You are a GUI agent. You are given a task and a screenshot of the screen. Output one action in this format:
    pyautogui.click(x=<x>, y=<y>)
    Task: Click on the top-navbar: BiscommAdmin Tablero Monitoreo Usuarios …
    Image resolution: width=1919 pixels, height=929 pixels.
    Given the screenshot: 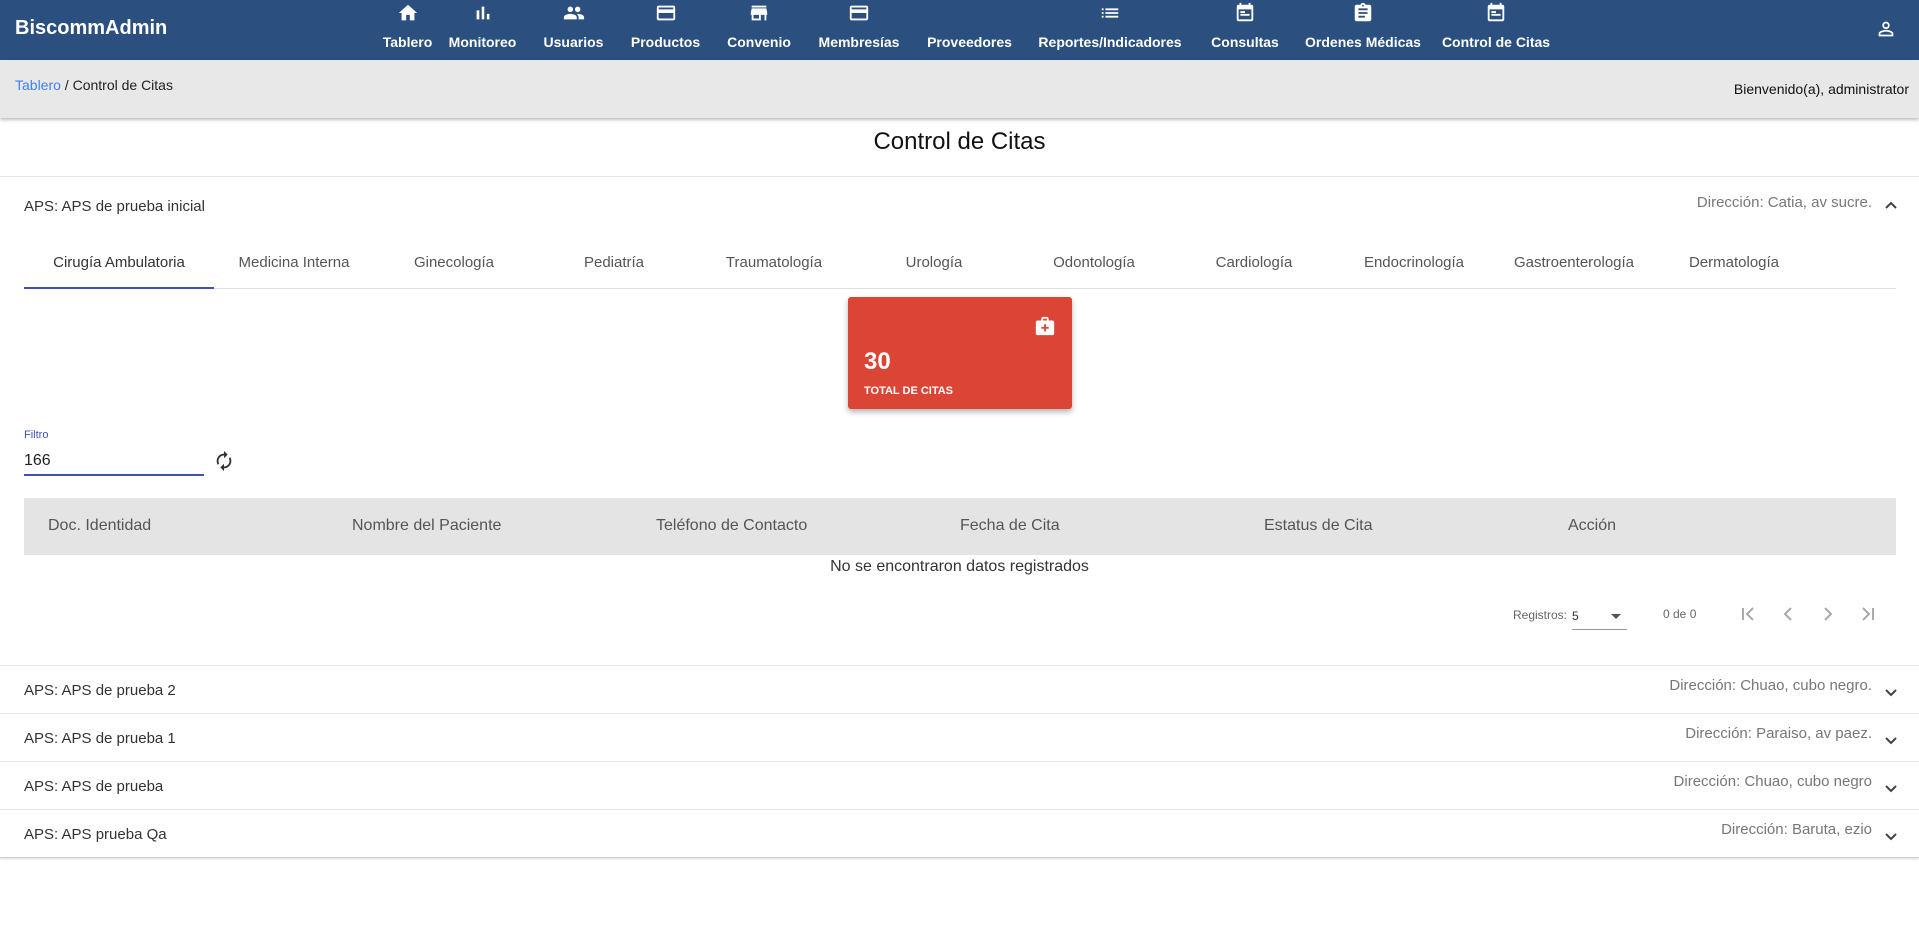 What is the action you would take?
    pyautogui.click(x=959, y=30)
    